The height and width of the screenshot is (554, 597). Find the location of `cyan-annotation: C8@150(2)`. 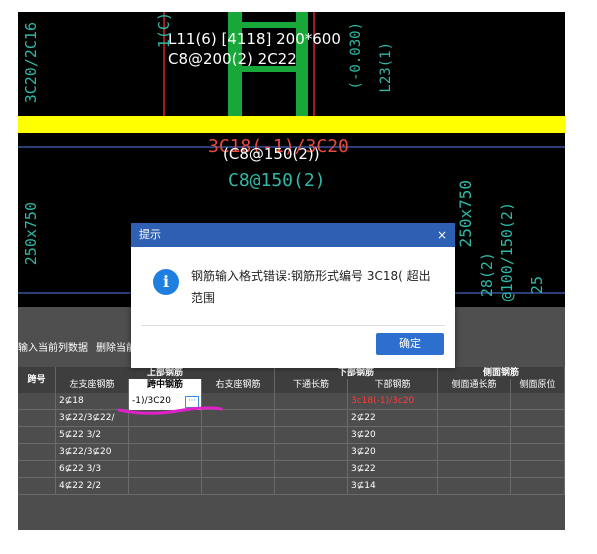

cyan-annotation: C8@150(2) is located at coordinates (277, 180).